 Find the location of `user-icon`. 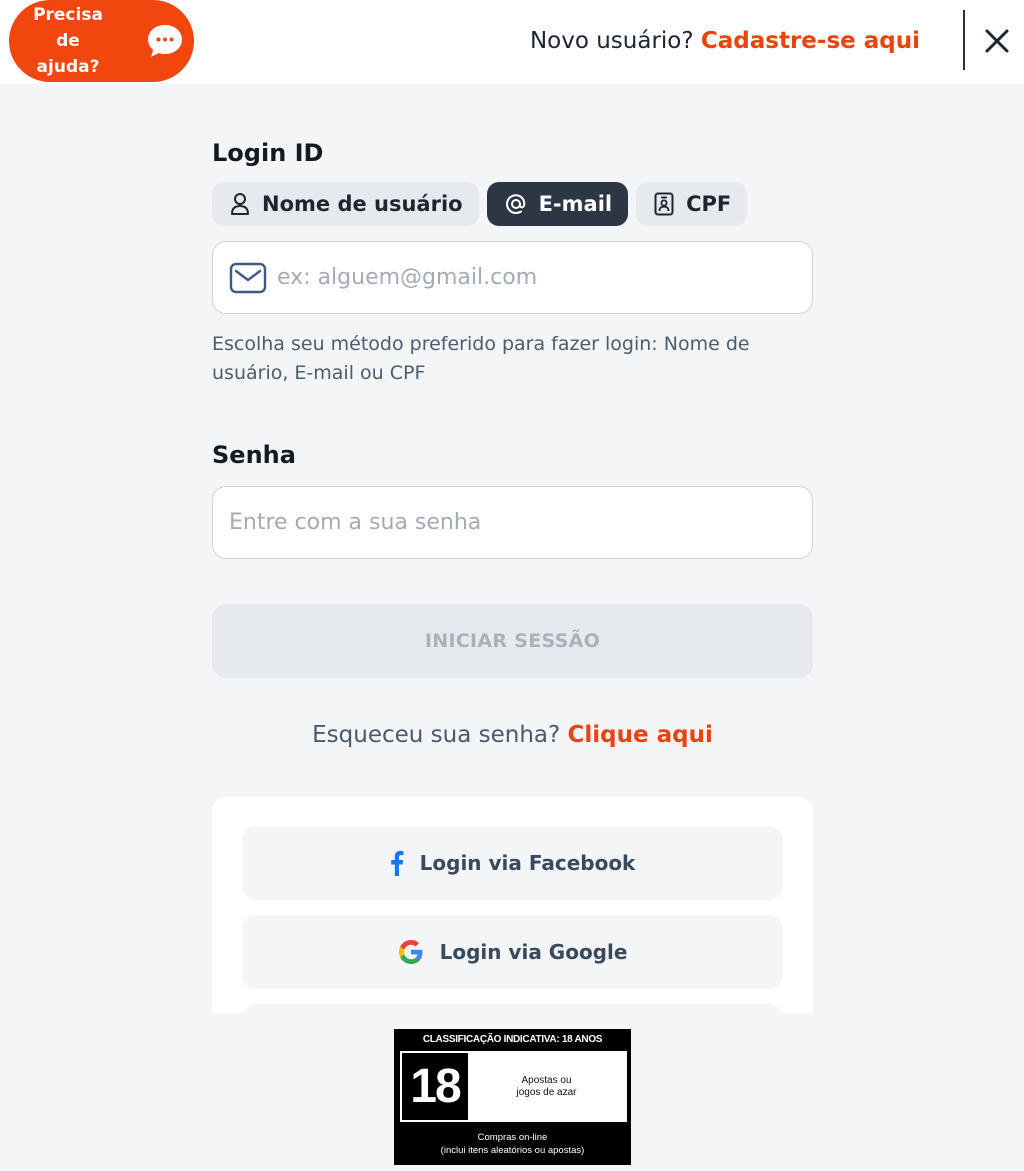

user-icon is located at coordinates (240, 204).